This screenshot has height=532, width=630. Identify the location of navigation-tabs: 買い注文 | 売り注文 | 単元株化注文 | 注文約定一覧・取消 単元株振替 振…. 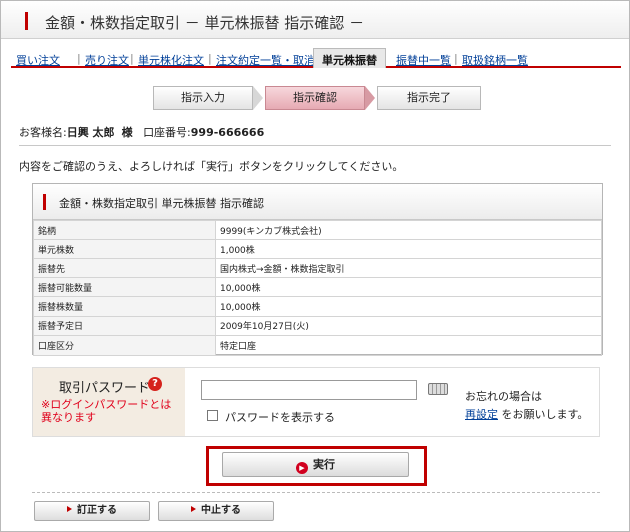
(316, 58).